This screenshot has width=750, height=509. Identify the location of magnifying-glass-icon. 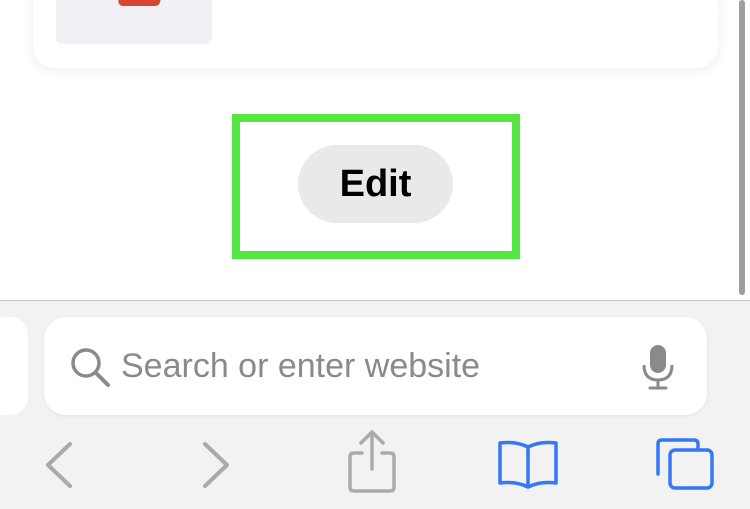
(90, 367).